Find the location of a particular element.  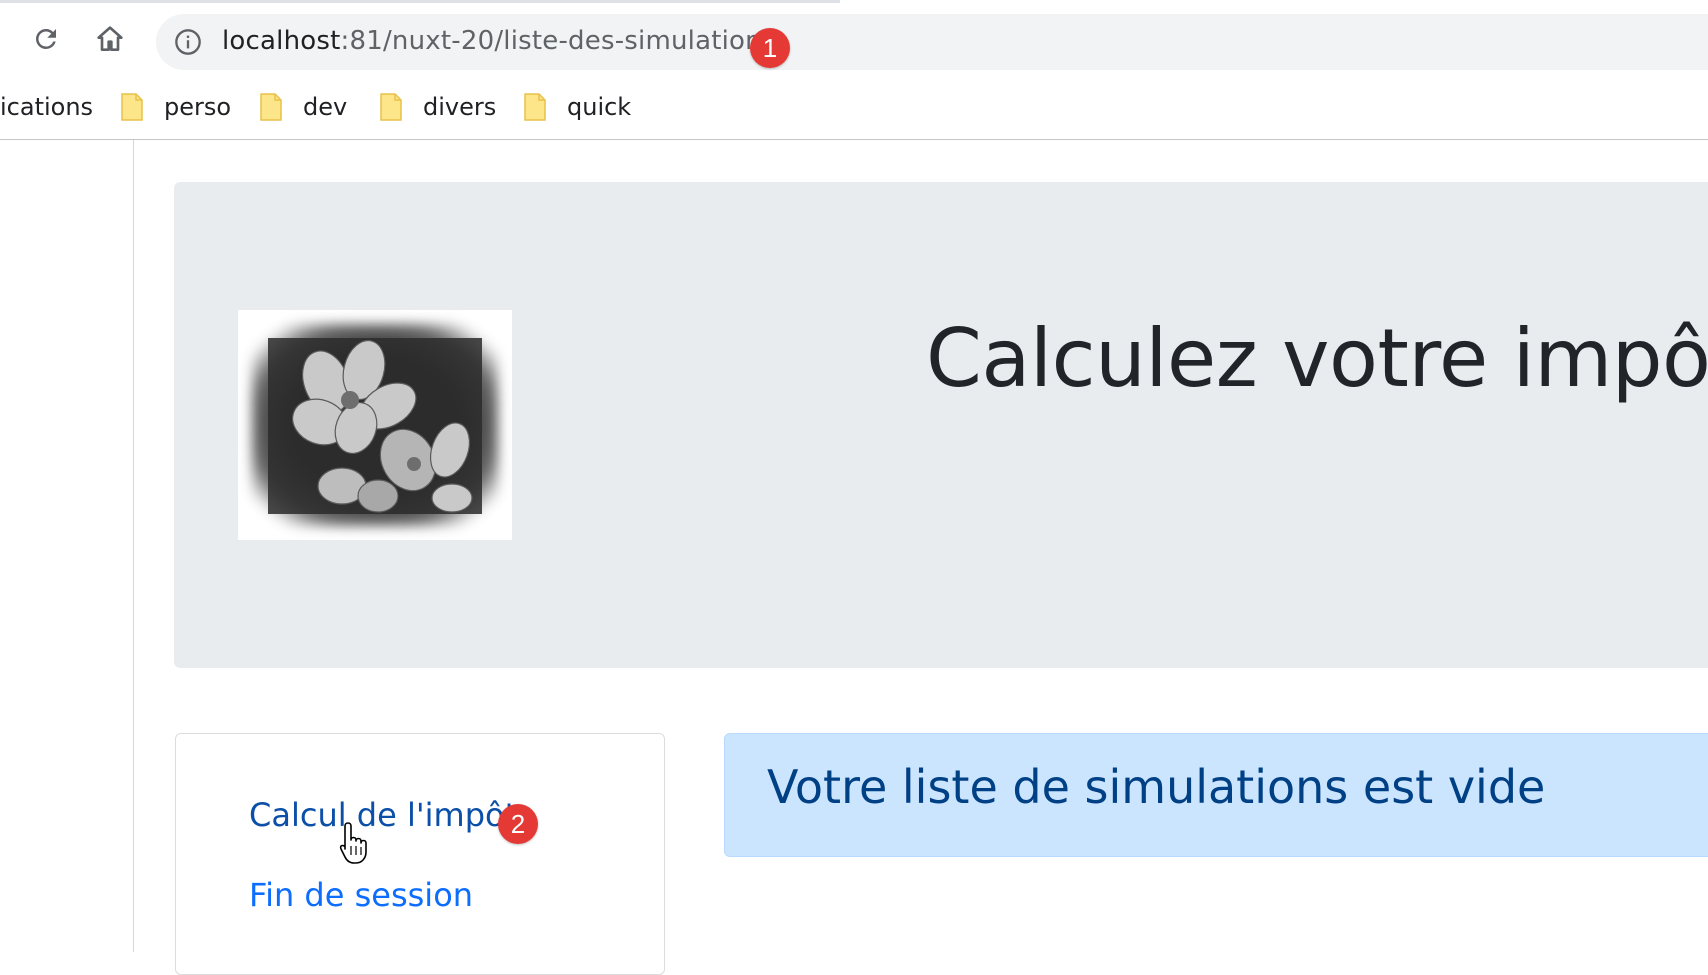

bookmark-applications: ications is located at coordinates (46, 107).